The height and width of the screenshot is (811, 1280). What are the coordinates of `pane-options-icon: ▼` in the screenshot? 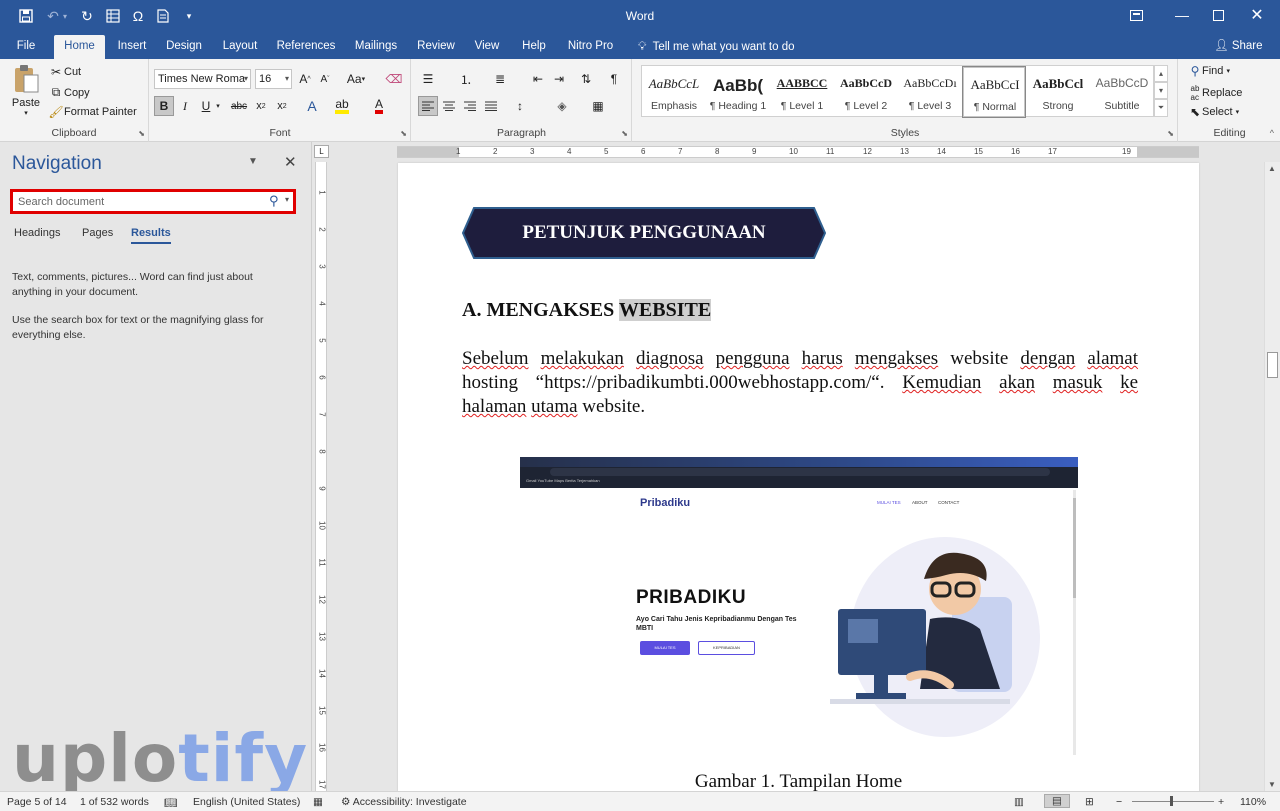 It's located at (253, 161).